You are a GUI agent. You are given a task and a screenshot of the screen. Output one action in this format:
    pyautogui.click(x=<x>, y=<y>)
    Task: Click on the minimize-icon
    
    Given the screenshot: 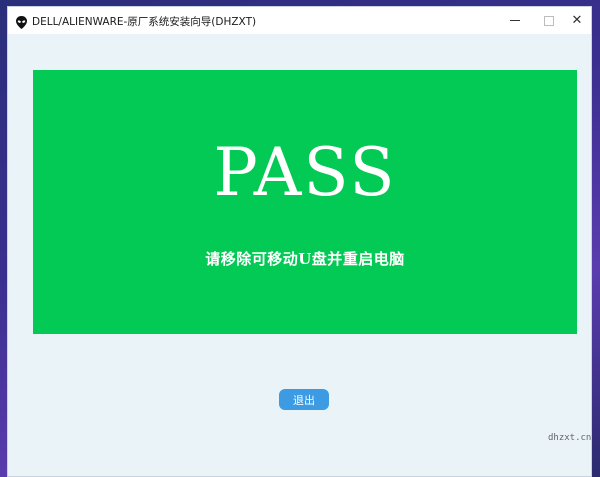 What is the action you would take?
    pyautogui.click(x=515, y=20)
    